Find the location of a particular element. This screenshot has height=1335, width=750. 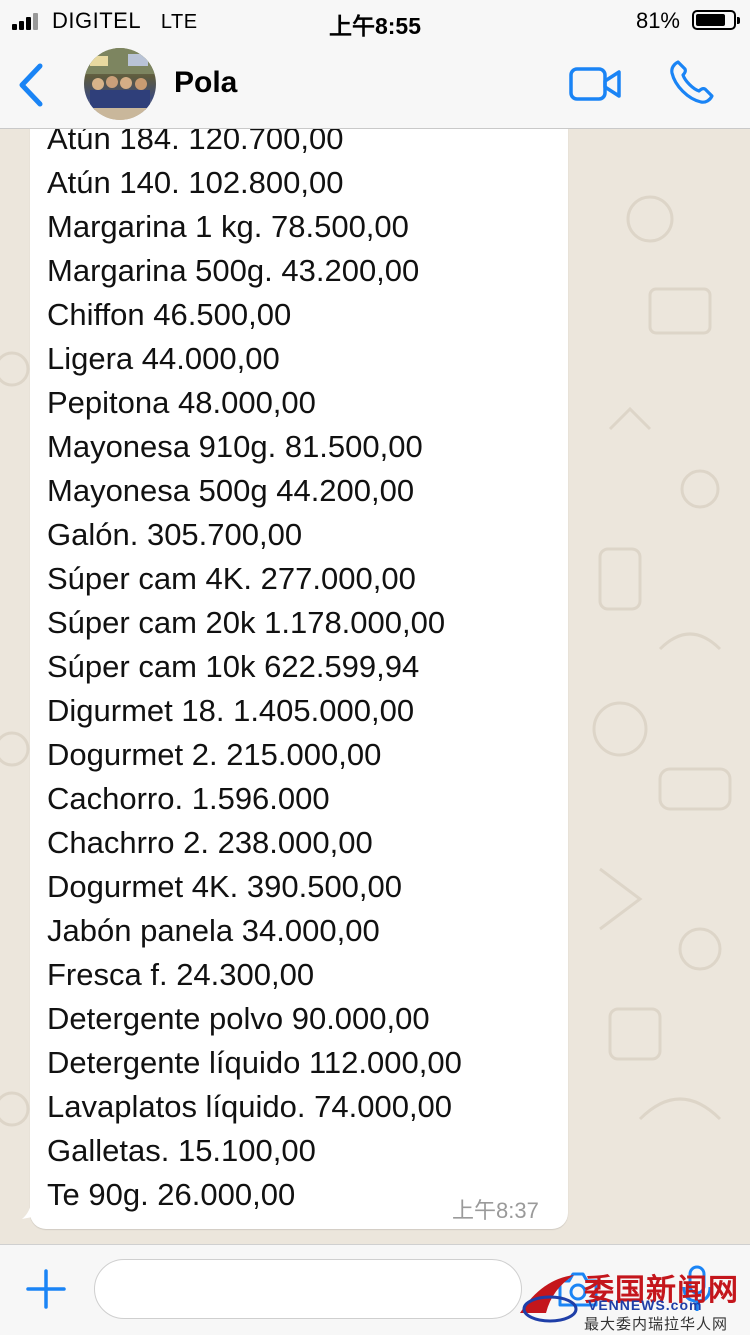

battery-level-fill is located at coordinates (710, 20).